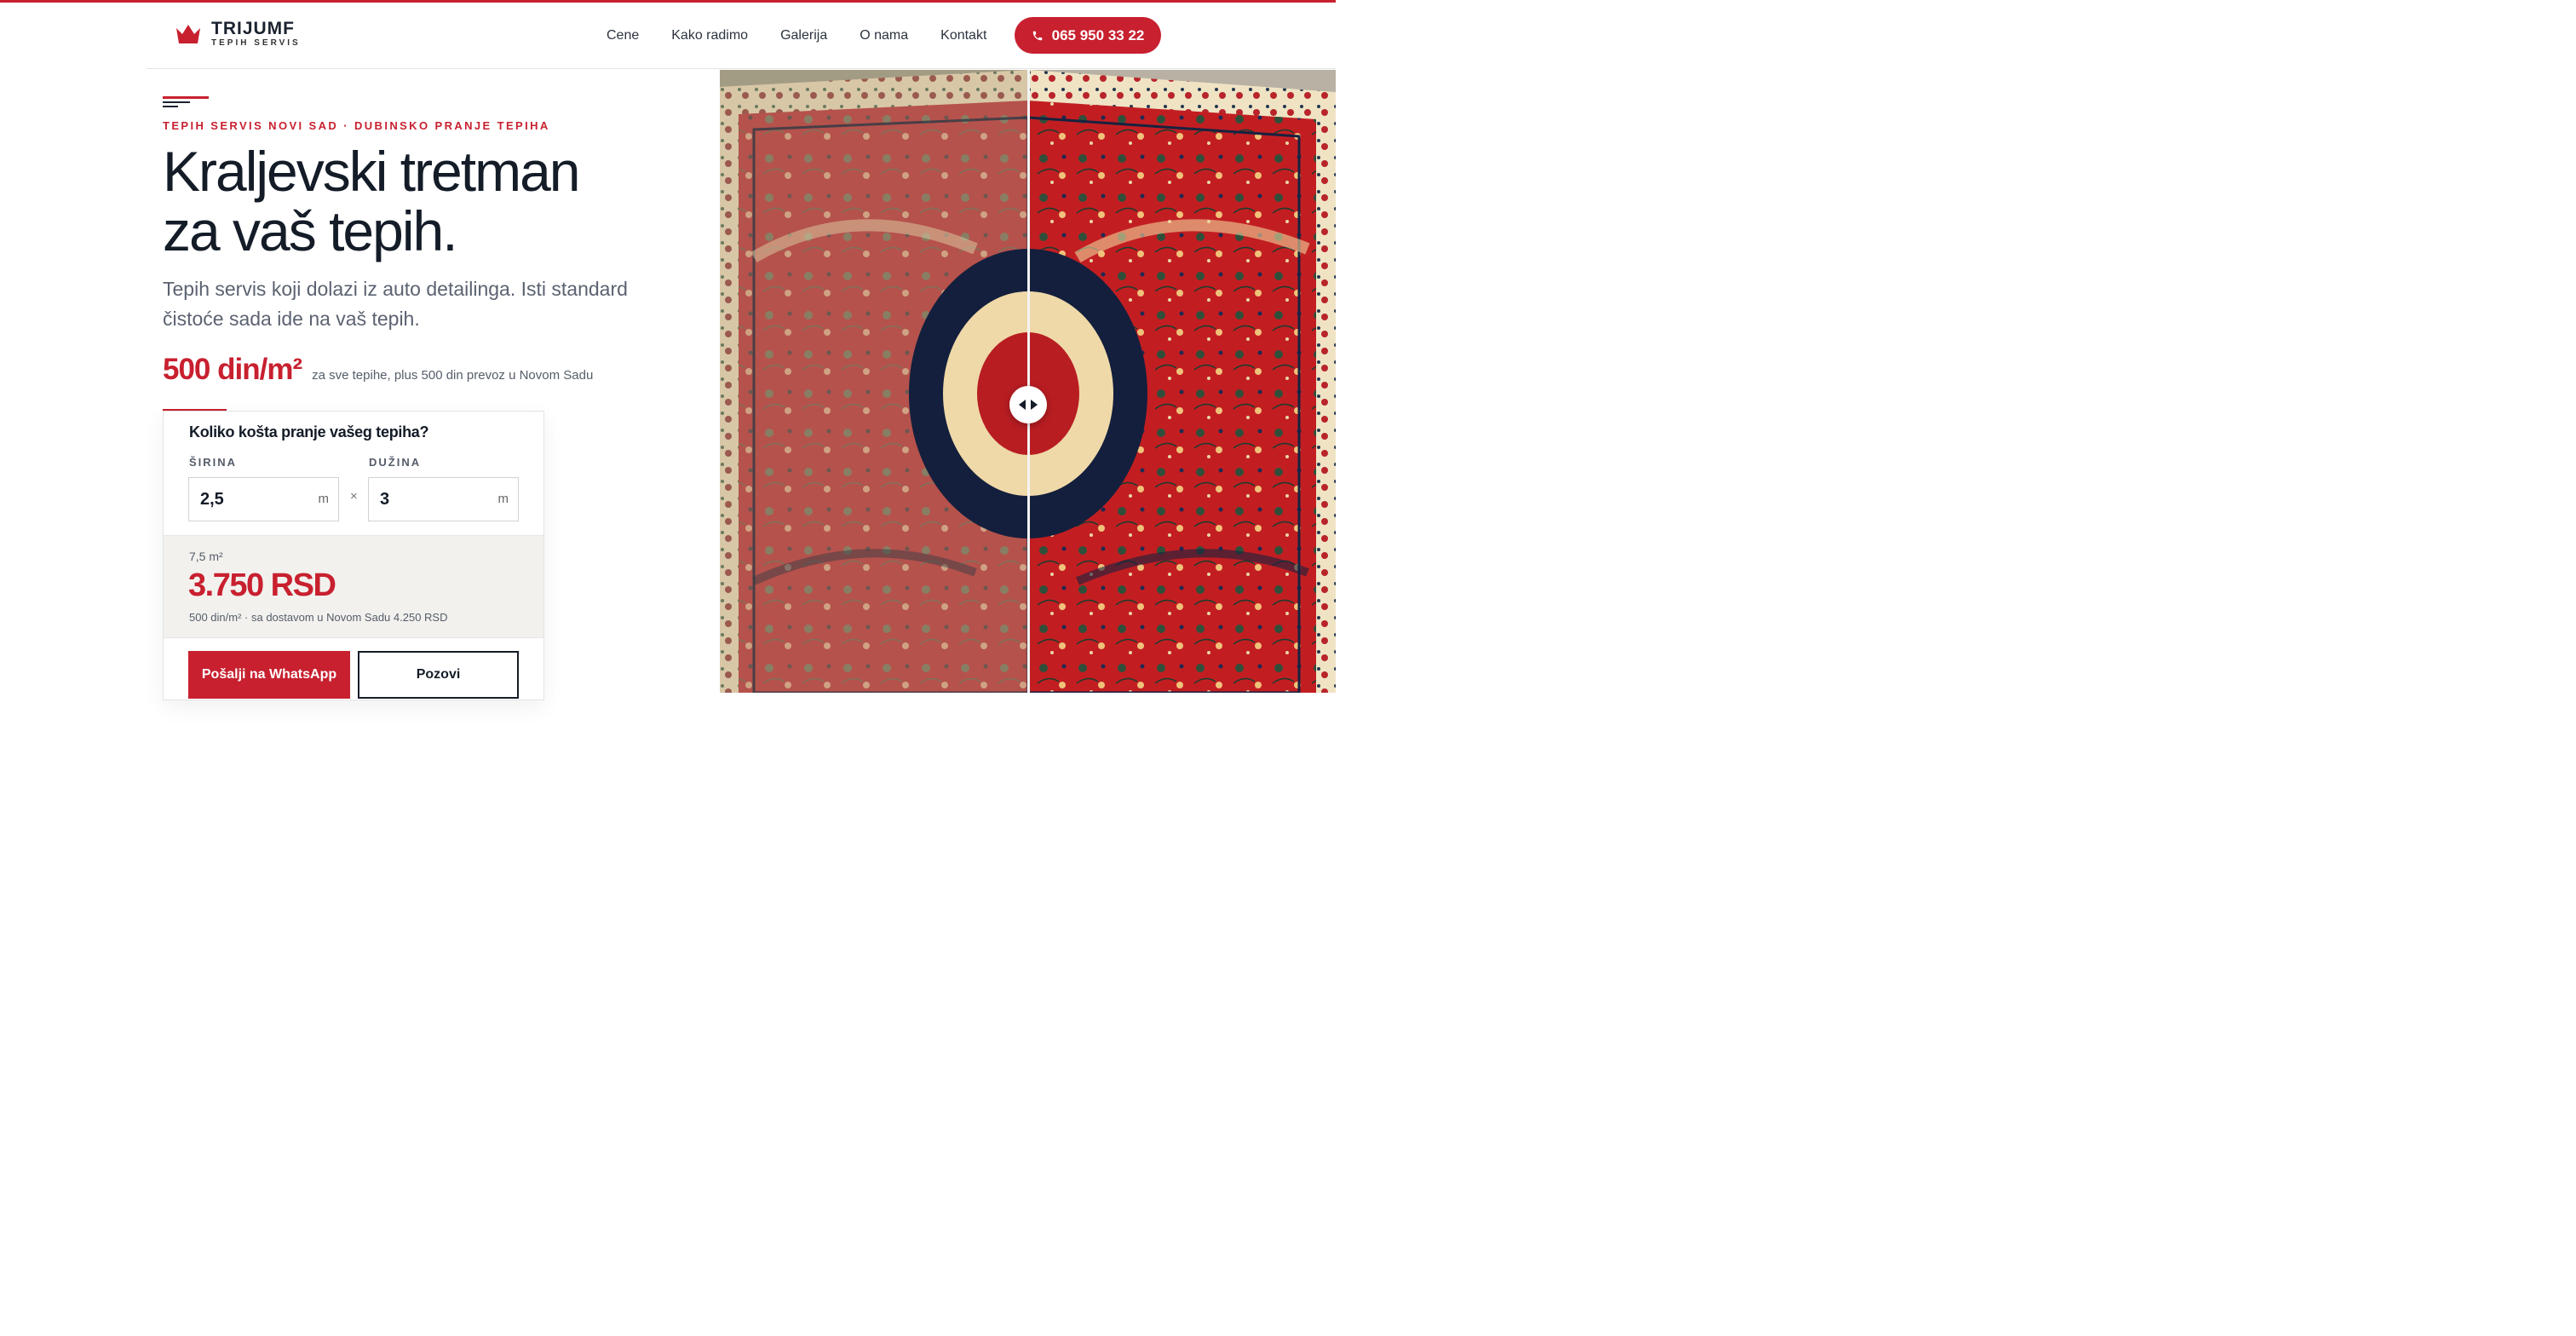 This screenshot has width=2576, height=1336. What do you see at coordinates (385, 499) in the screenshot?
I see `length-value: 3` at bounding box center [385, 499].